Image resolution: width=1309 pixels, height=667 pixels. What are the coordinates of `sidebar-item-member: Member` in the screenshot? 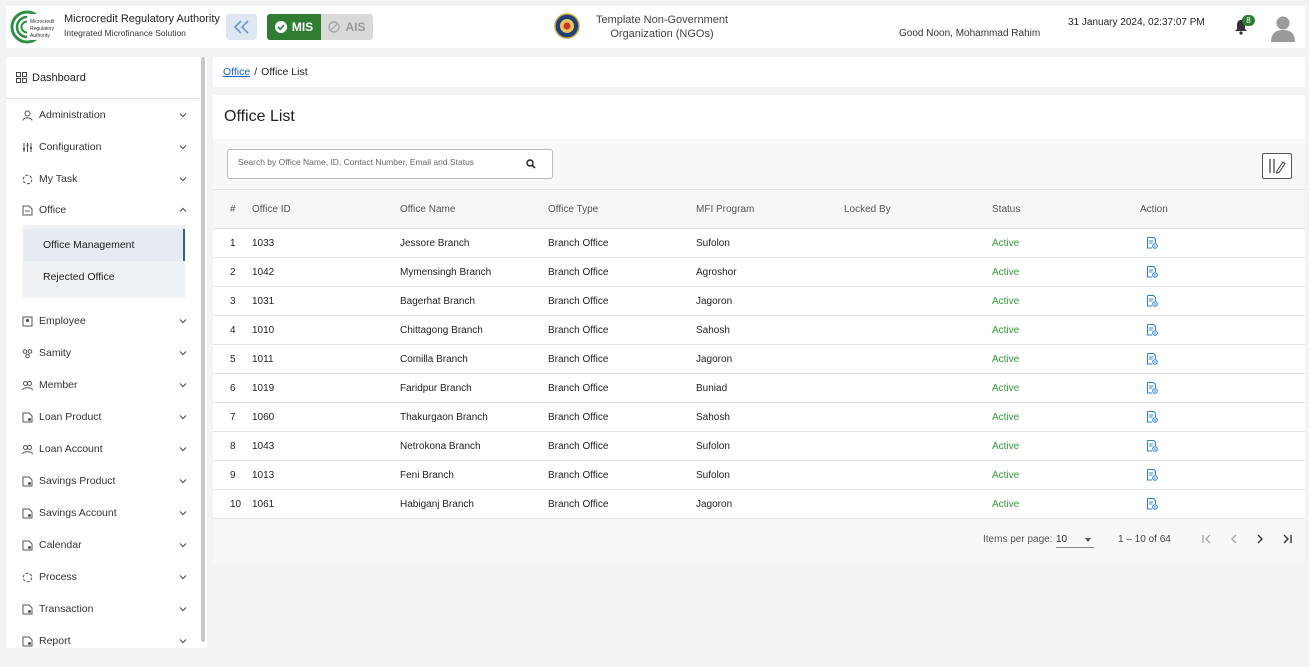 It's located at (102, 385).